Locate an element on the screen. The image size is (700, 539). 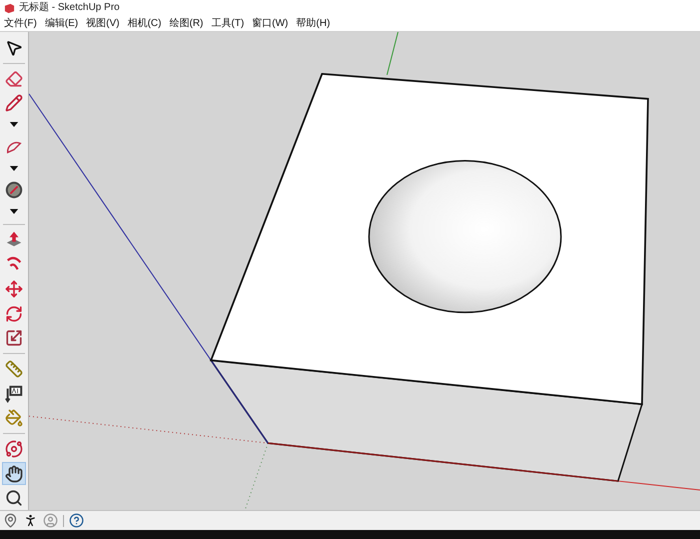
select-arrow-icon is located at coordinates (14, 47).